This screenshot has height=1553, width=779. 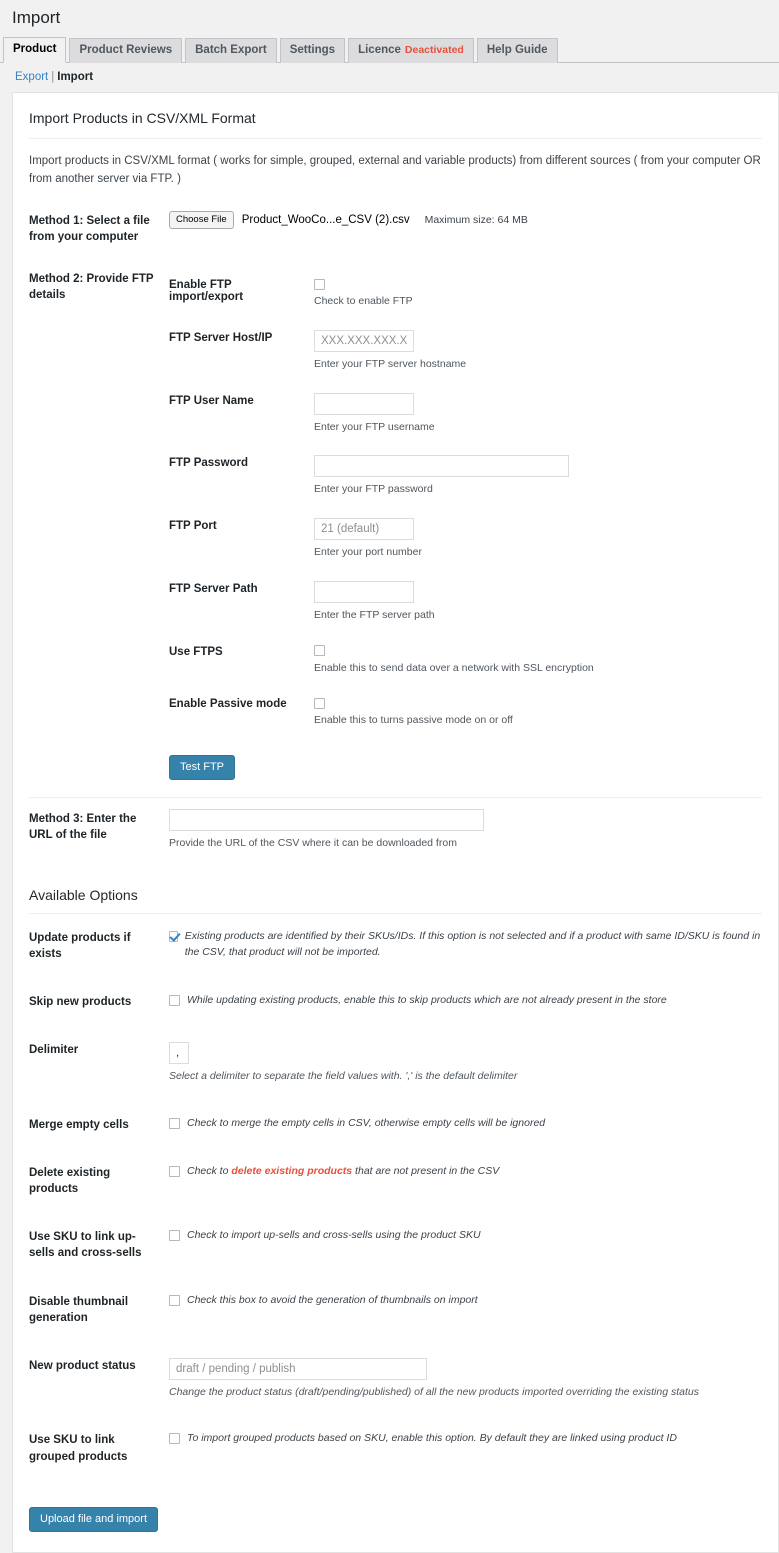 I want to click on option-label: Delimiter, so click(x=54, y=1050).